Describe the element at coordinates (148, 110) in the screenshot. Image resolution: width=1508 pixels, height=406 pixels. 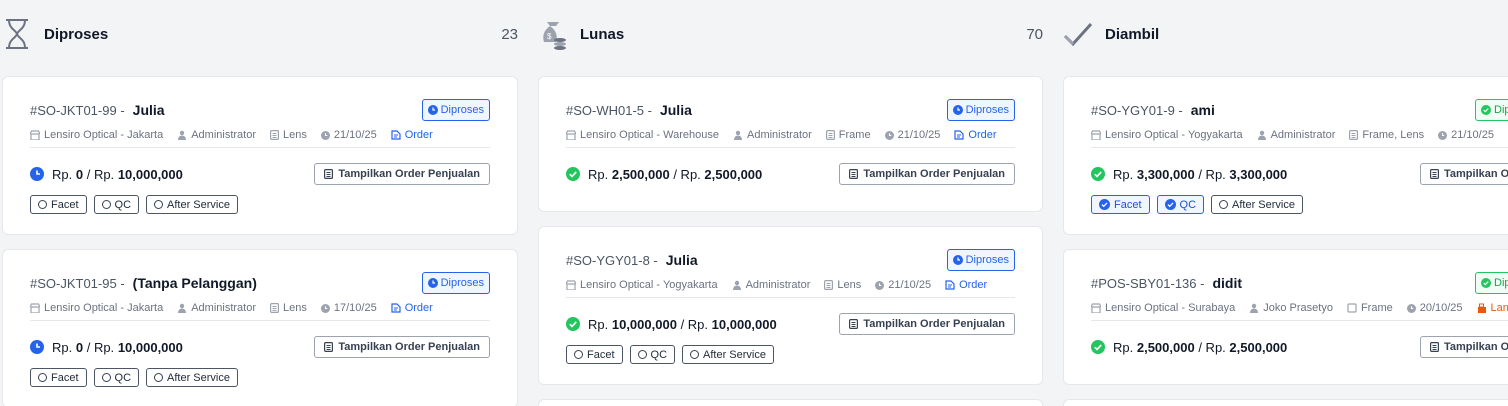
I see `customer-name: Julia` at that location.